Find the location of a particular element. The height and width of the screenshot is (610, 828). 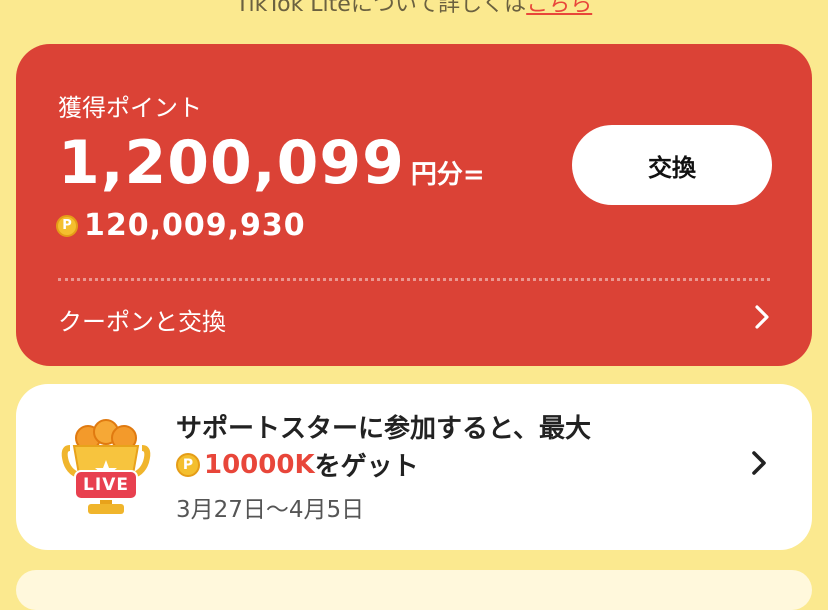

coupon-exchange-link: クーポンと交換 is located at coordinates (142, 319).